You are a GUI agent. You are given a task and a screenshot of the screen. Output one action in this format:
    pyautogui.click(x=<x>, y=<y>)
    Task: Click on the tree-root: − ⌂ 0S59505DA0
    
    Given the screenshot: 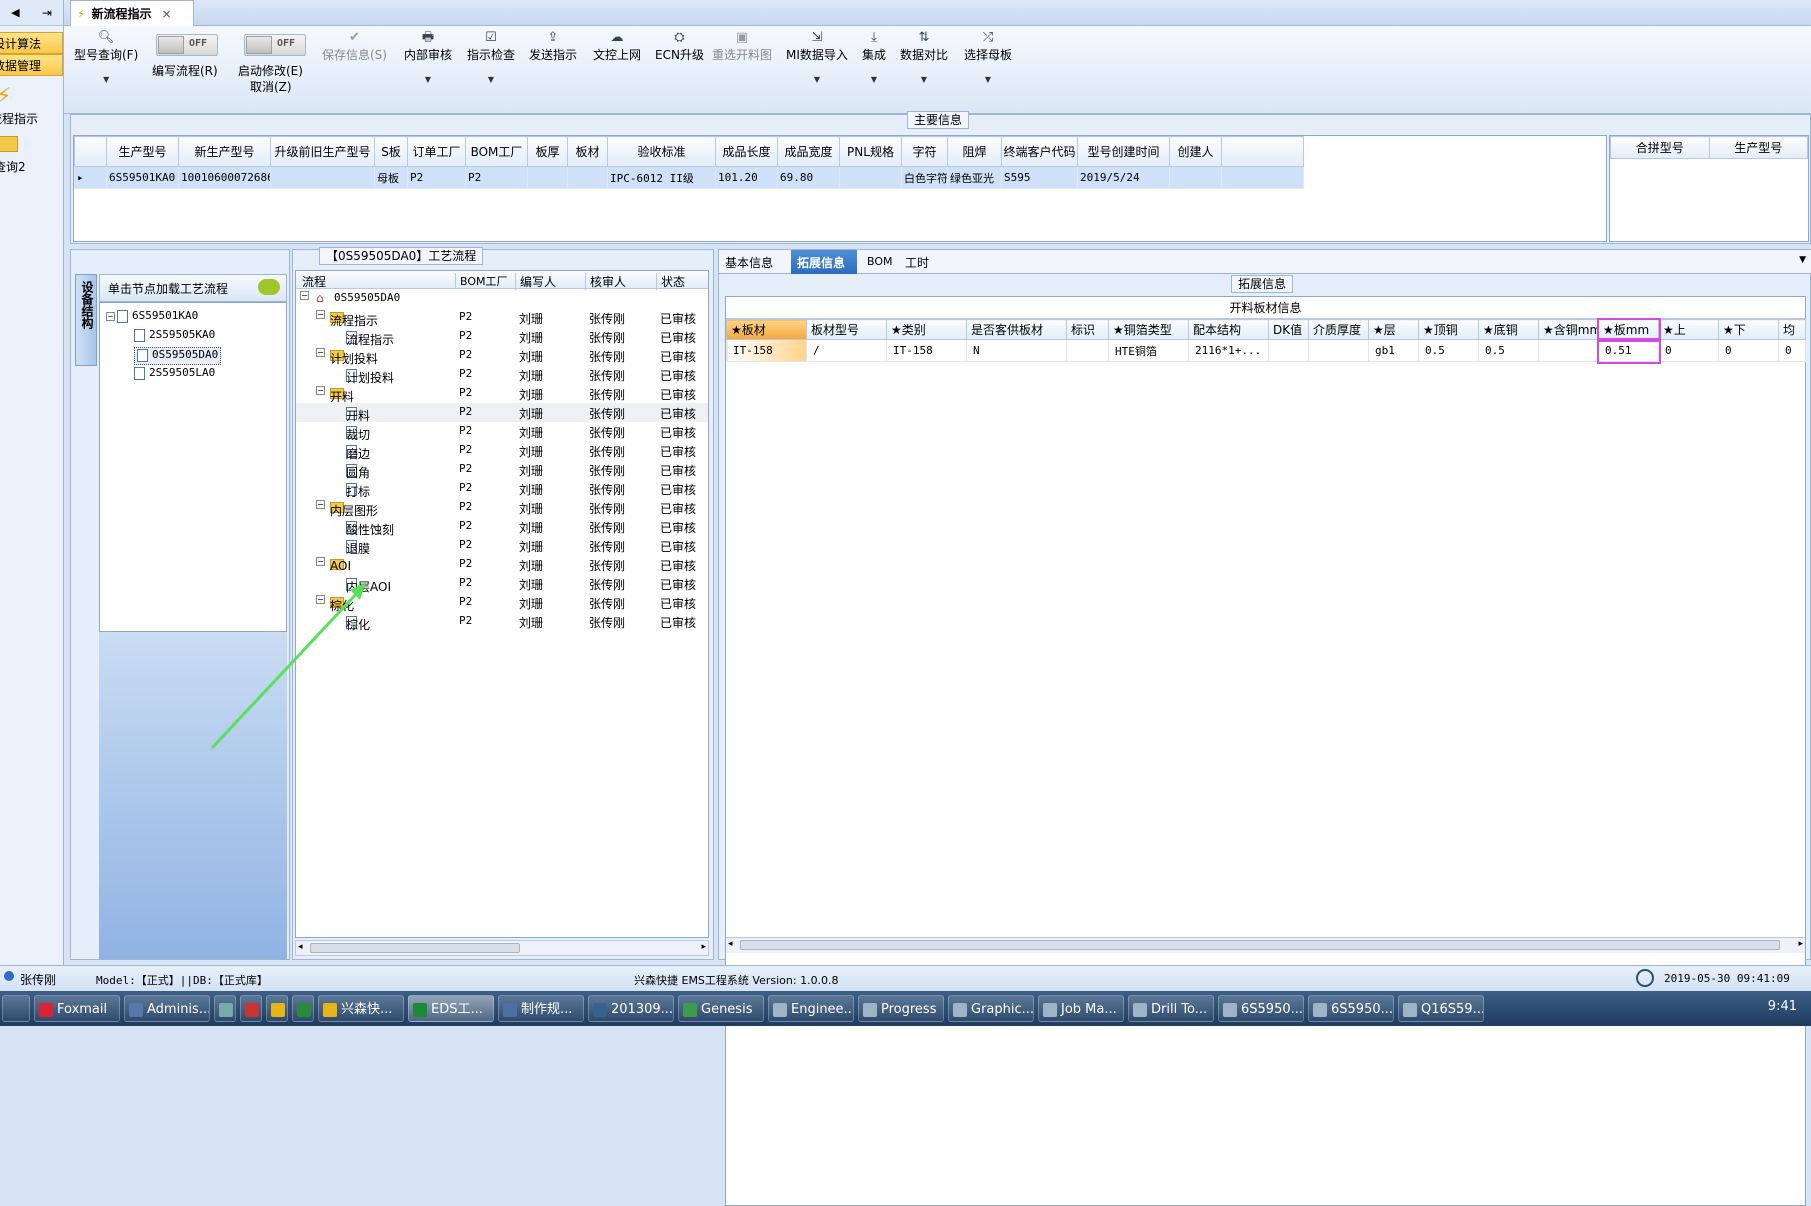 What is the action you would take?
    pyautogui.click(x=502, y=298)
    